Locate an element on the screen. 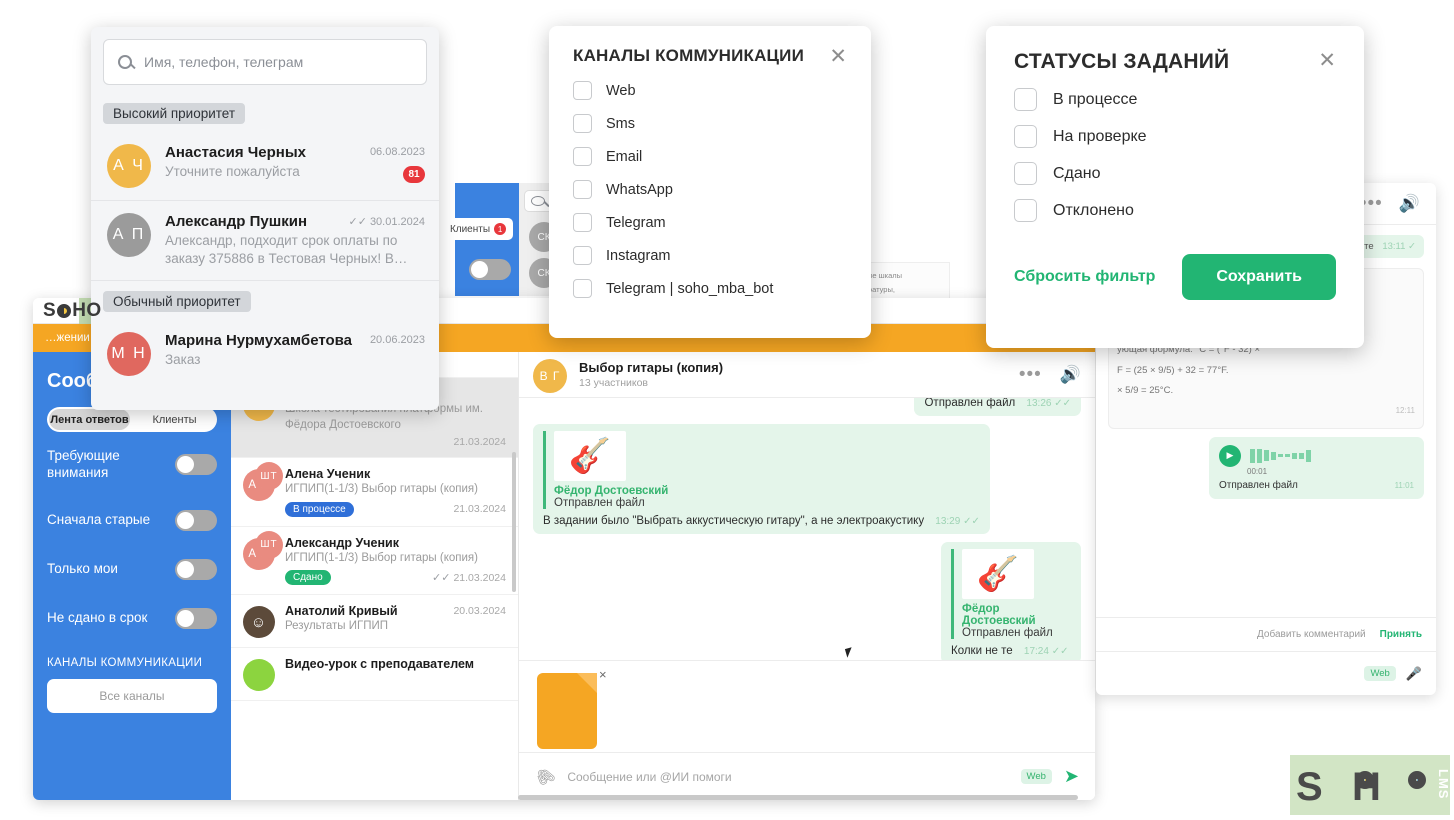 The image size is (1454, 820). more-options-icon: ••• is located at coordinates (1030, 374).